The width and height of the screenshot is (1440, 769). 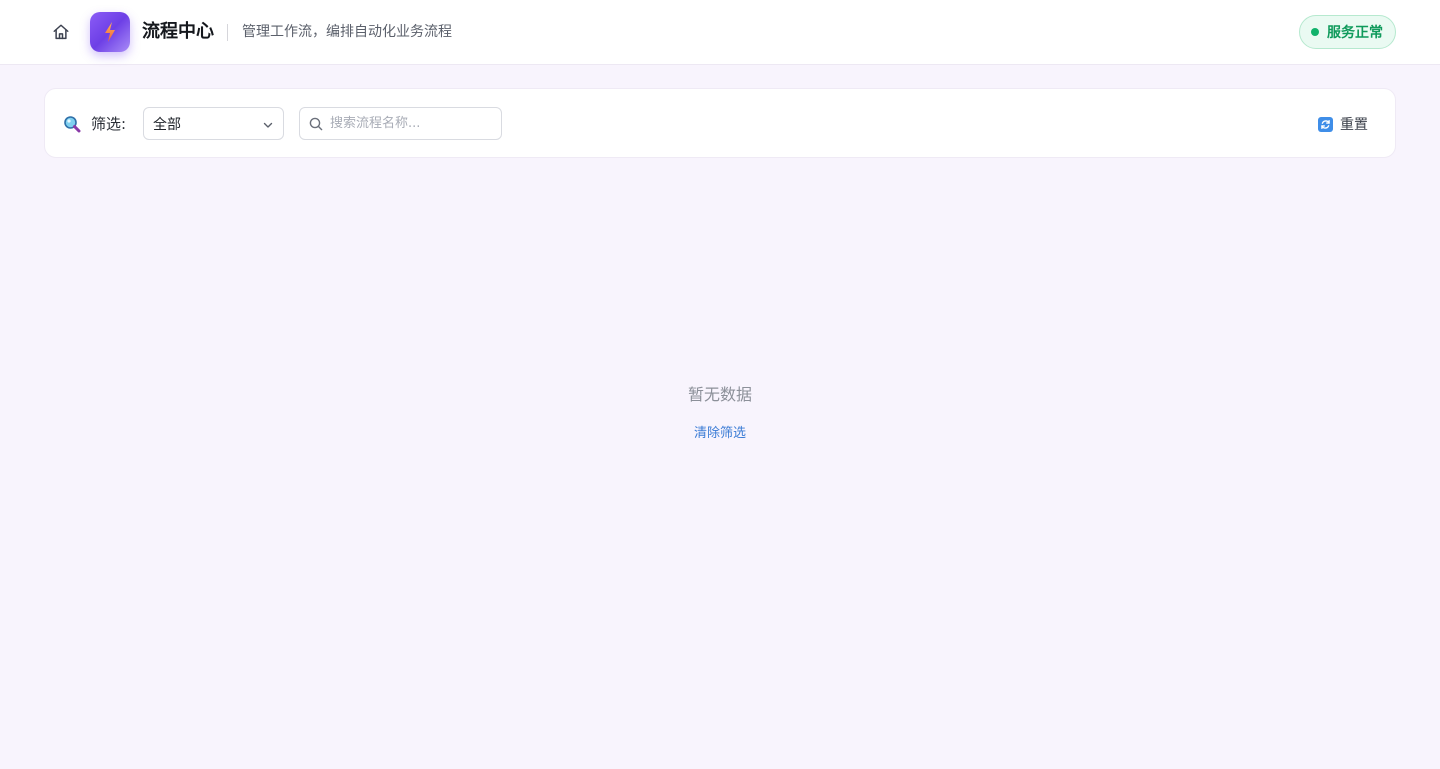 I want to click on app-logo, so click(x=110, y=32).